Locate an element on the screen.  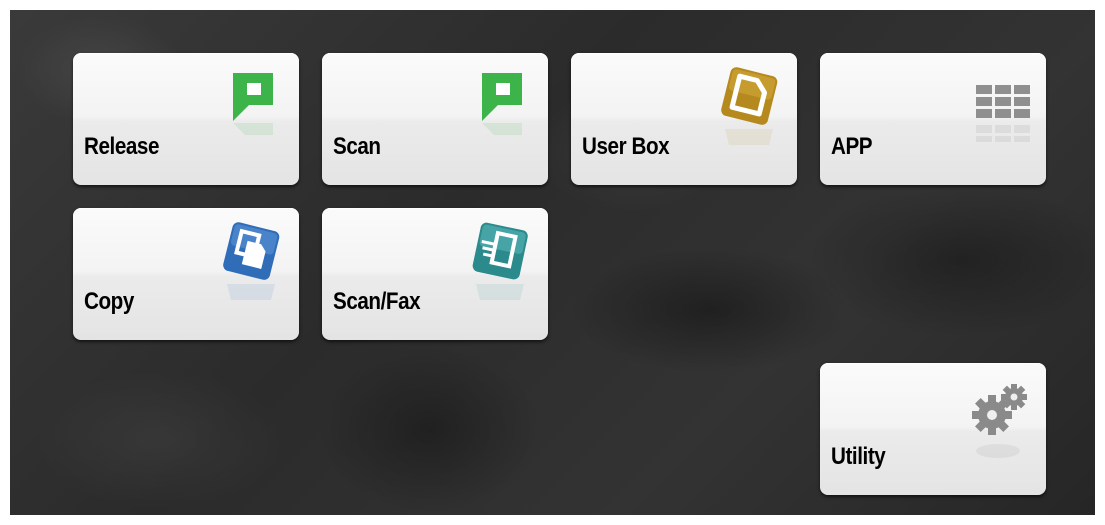
release-icon is located at coordinates (251, 117).